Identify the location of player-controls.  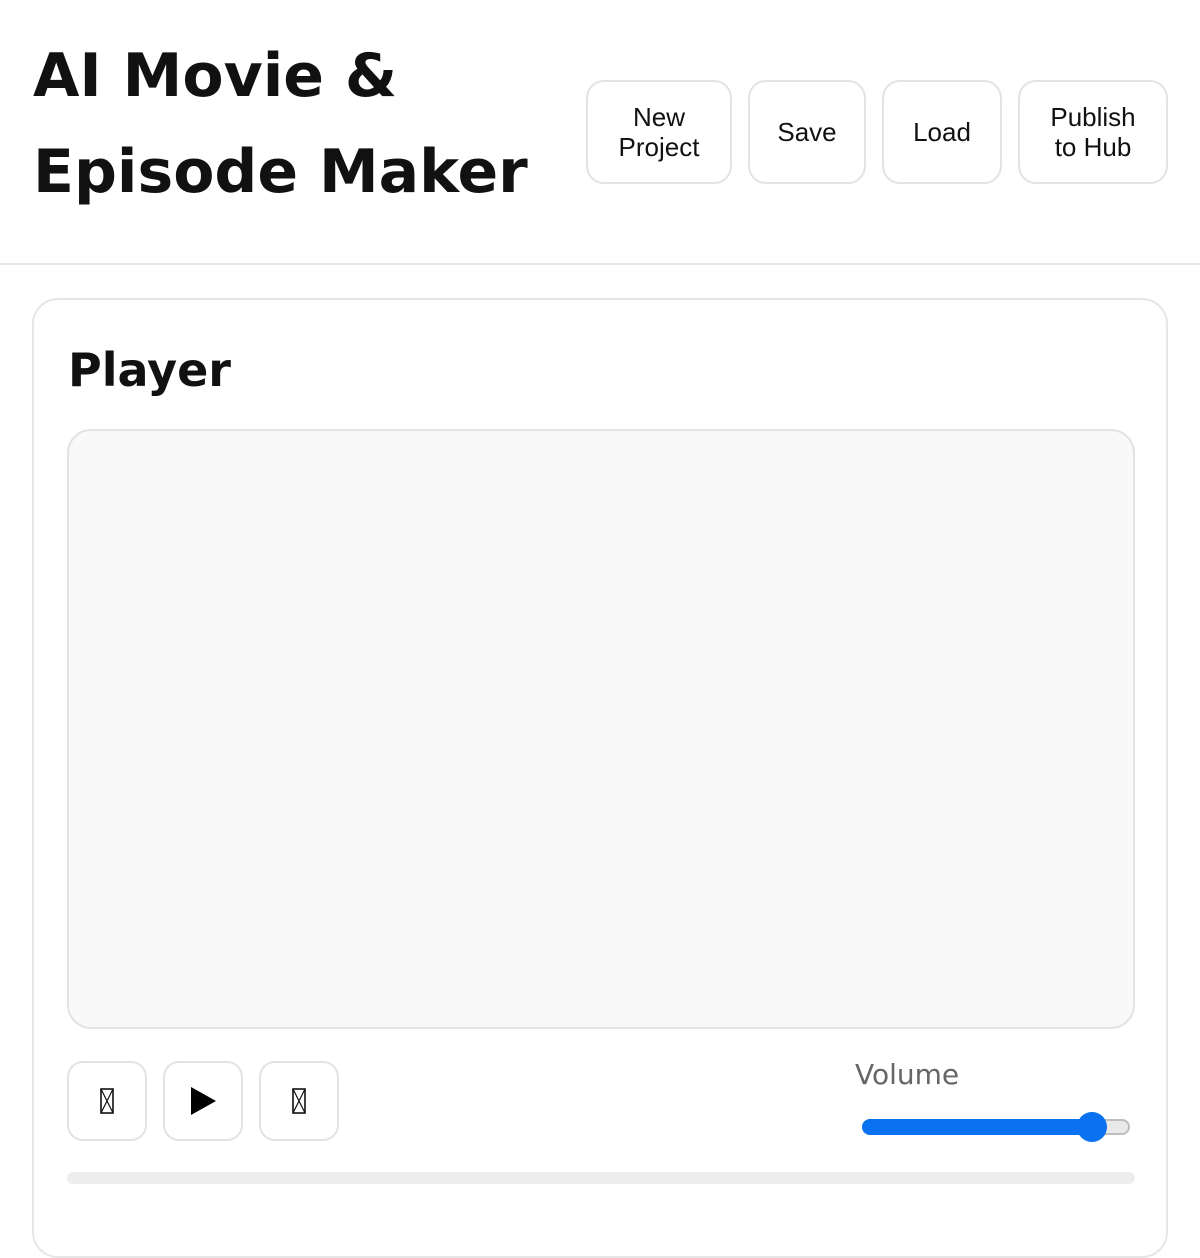
(203, 1101).